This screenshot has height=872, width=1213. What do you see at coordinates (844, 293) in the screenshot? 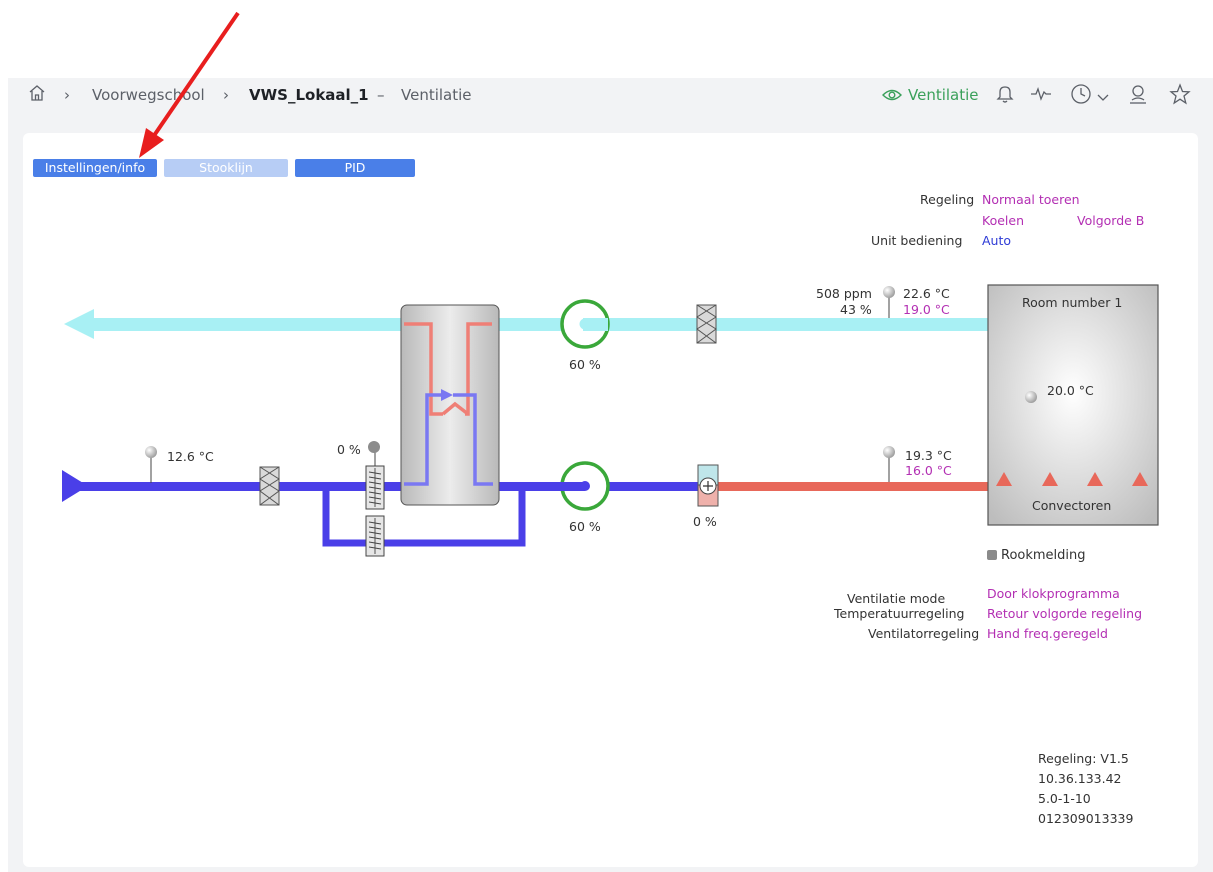
I see `return-ppm-value: 508 ppm` at bounding box center [844, 293].